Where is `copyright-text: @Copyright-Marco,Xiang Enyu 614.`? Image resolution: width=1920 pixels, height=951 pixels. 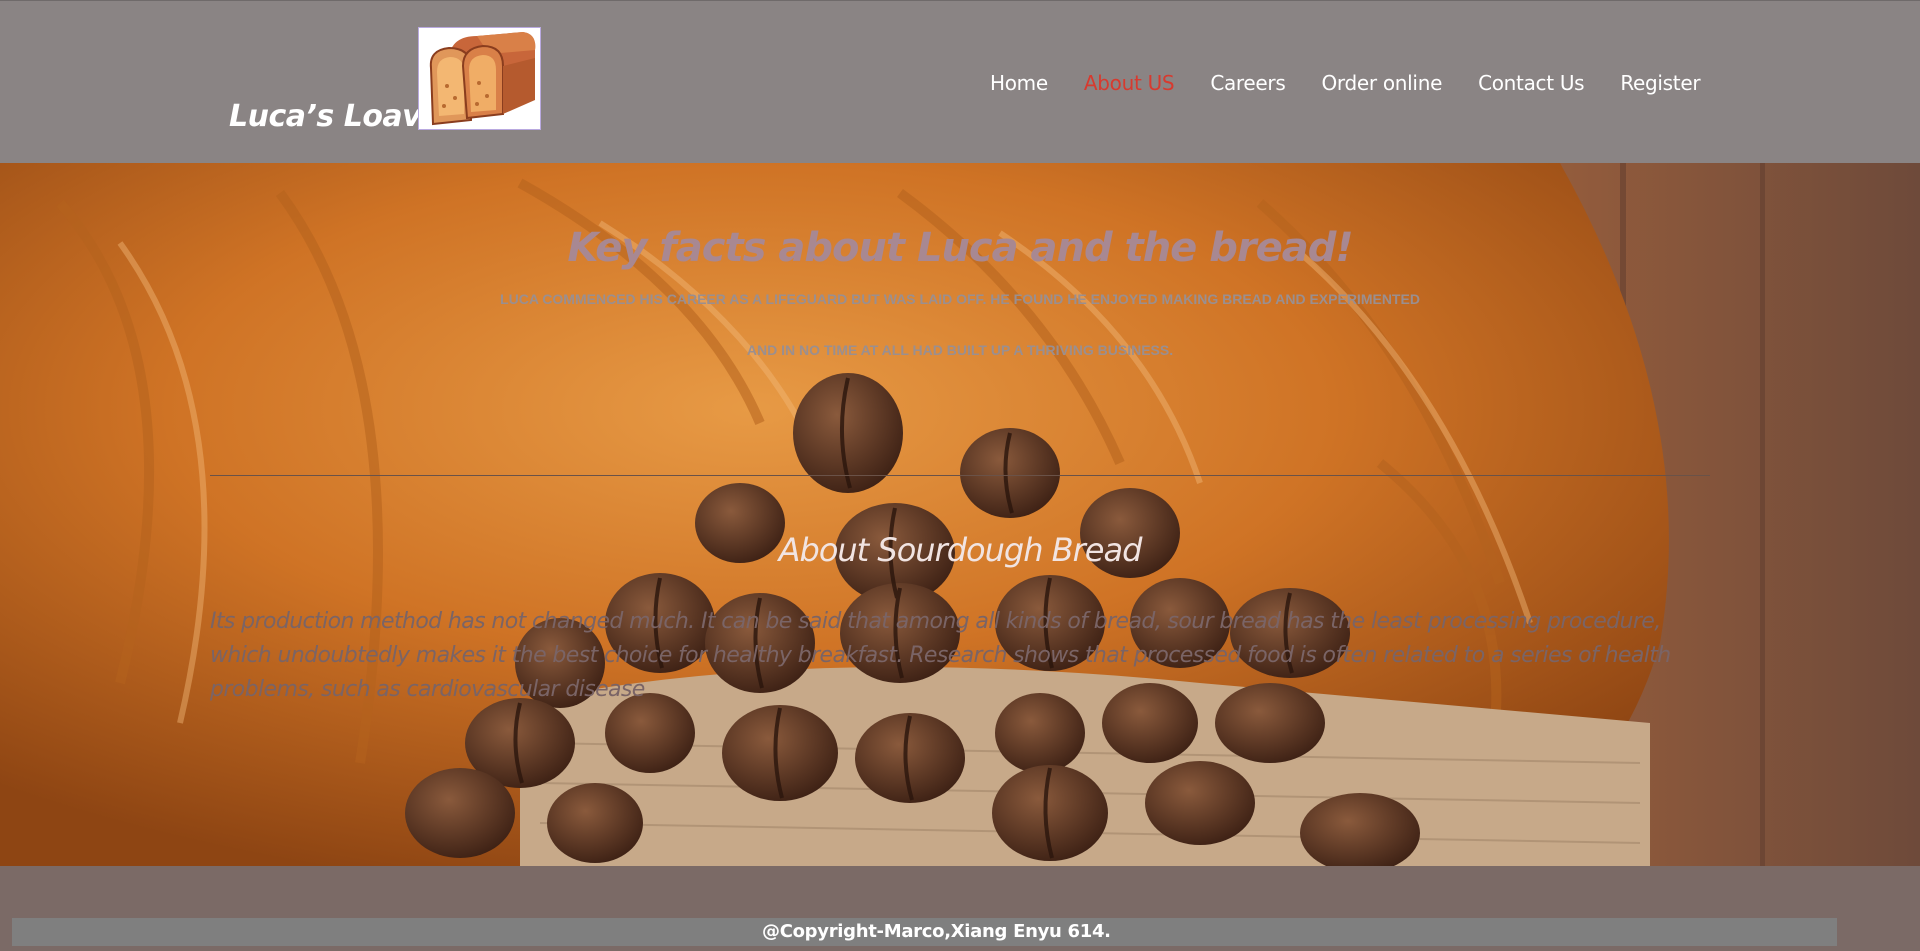
copyright-text: @Copyright-Marco,Xiang Enyu 614. is located at coordinates (936, 931).